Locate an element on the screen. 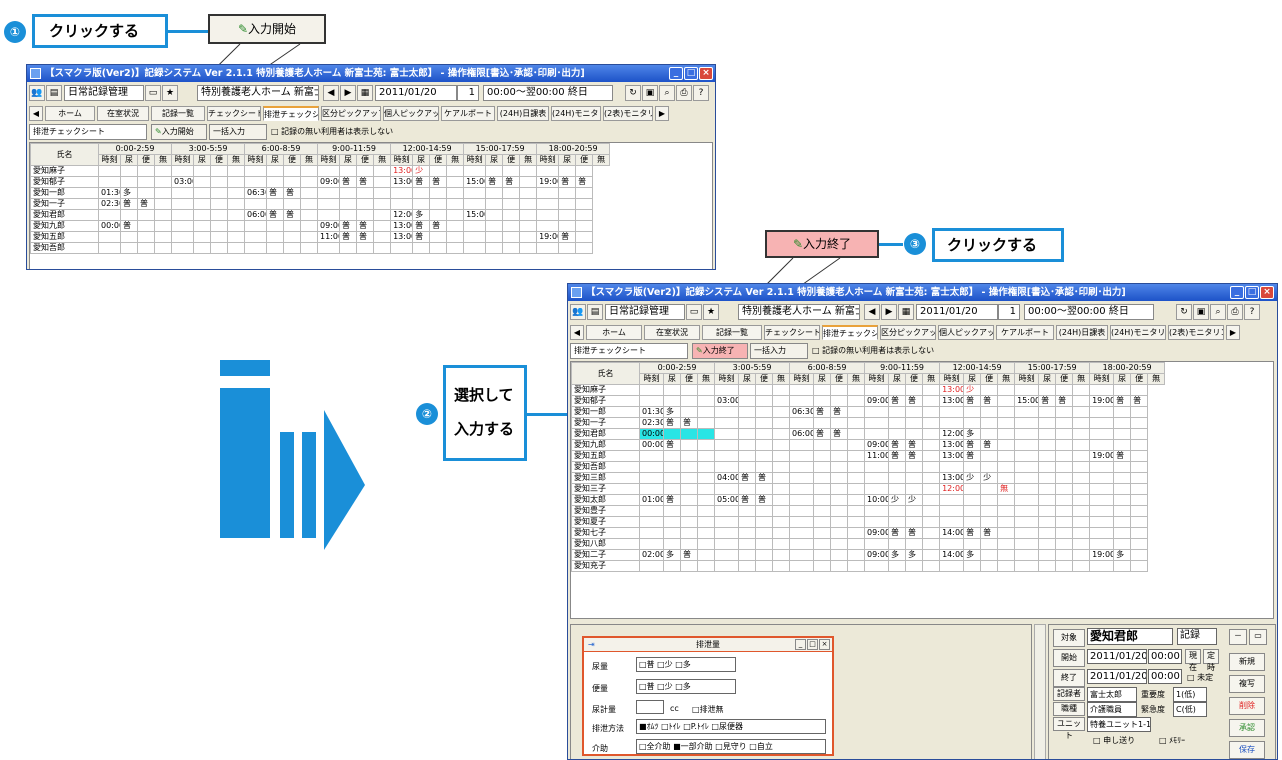 Image resolution: width=1282 pixels, height=760 pixels. minimize-icon: _ is located at coordinates (1237, 292).